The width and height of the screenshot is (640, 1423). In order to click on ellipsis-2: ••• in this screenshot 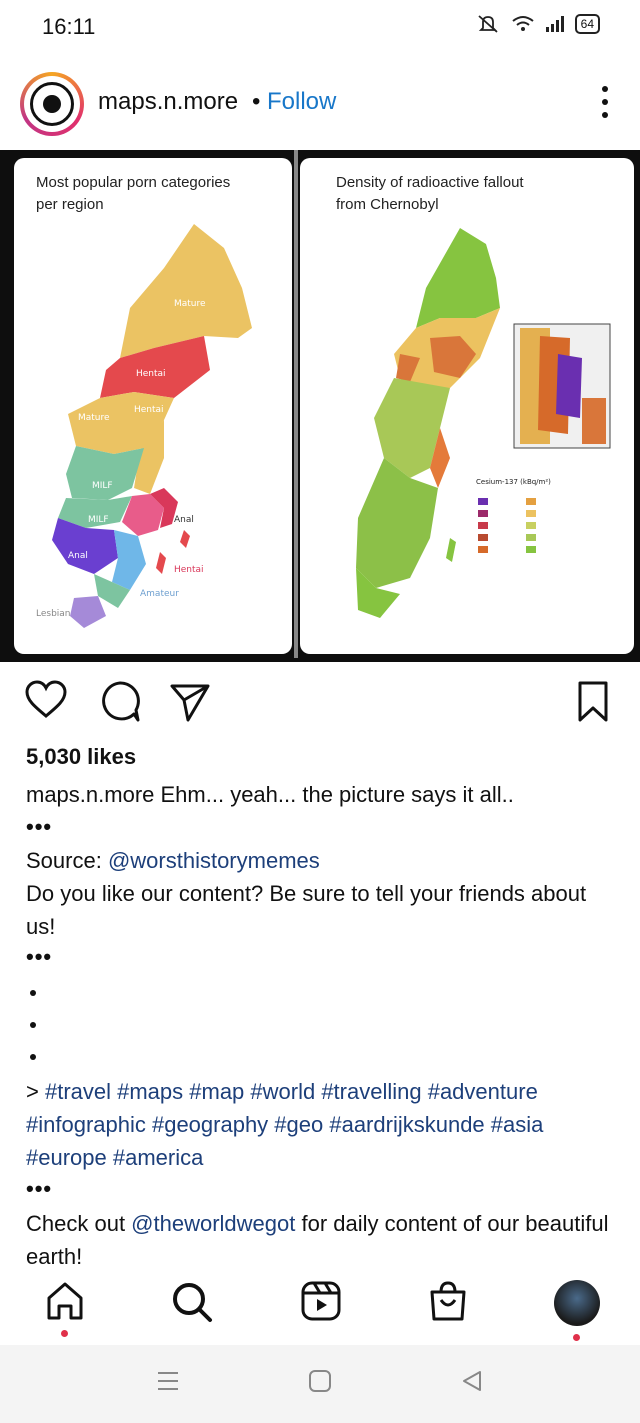, I will do `click(39, 956)`.